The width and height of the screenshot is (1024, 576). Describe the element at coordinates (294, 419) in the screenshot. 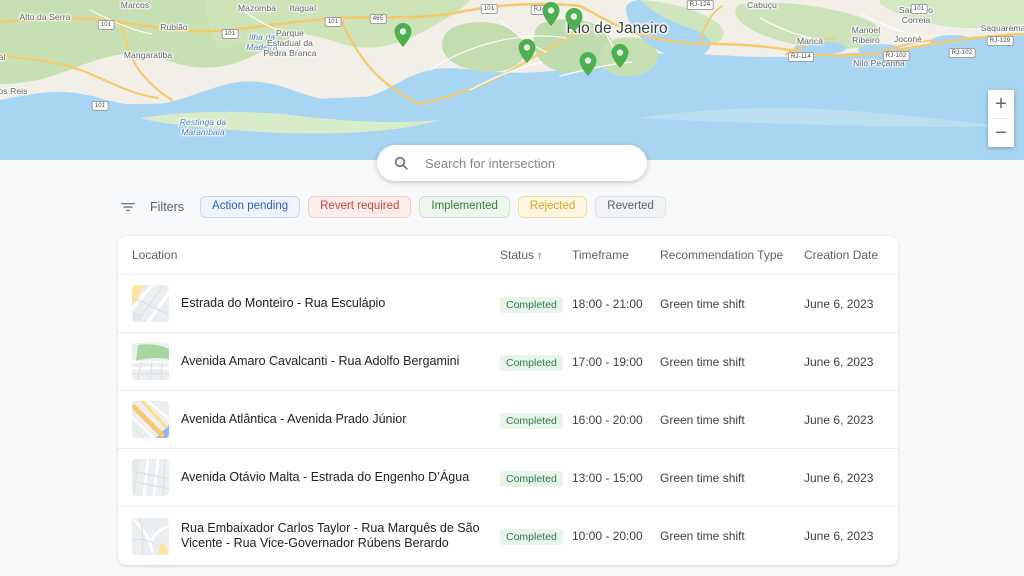

I see `location-name: Avenida Atlântica - Avenida Prado Júnior` at that location.